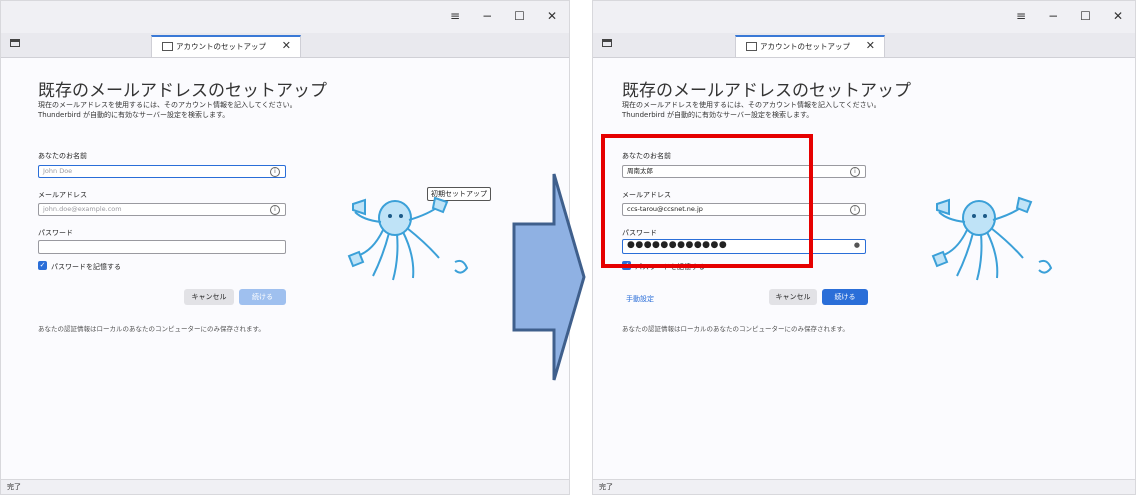 The image size is (1136, 495). I want to click on arrow-icon, so click(549, 277).